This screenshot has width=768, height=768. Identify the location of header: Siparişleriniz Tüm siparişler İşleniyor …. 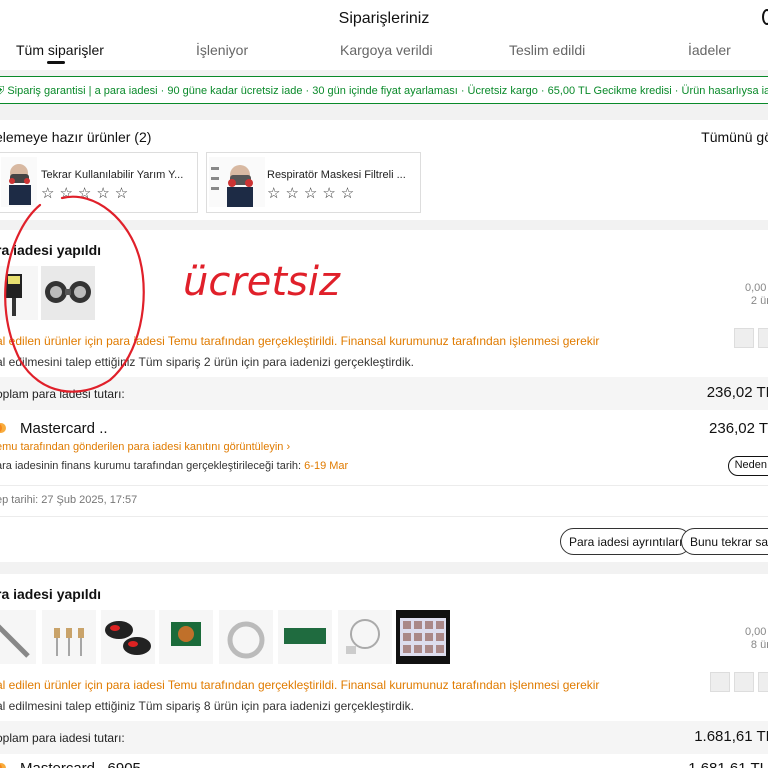
(384, 35).